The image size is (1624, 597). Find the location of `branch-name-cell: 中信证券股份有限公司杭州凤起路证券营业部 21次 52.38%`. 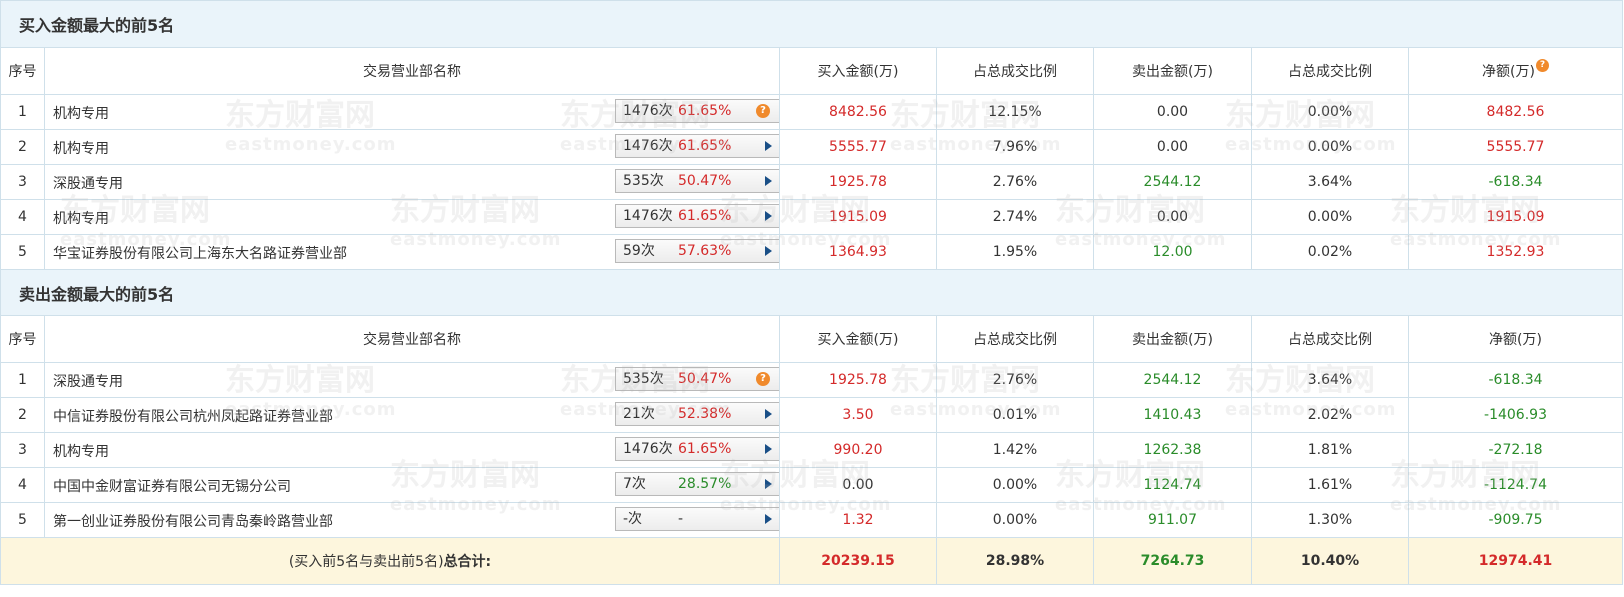

branch-name-cell: 中信证券股份有限公司杭州凤起路证券营业部 21次 52.38% is located at coordinates (412, 415).